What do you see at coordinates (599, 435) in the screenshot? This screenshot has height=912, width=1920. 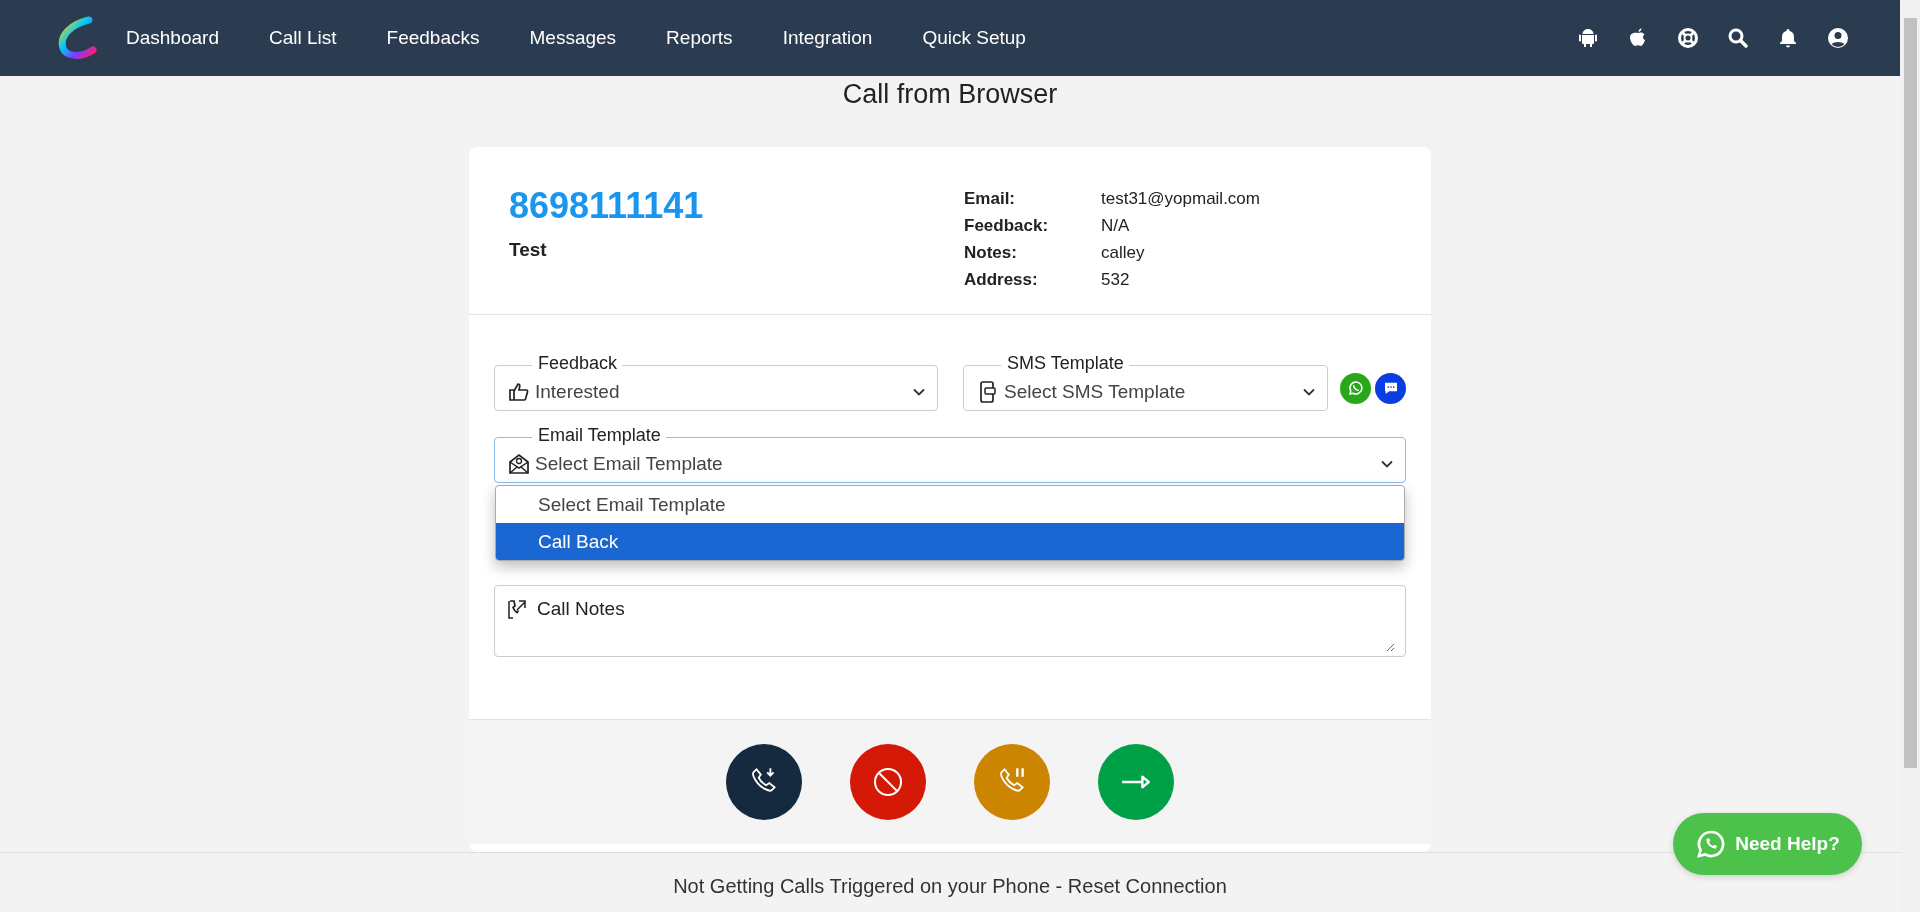 I see `field-label: Email Template` at bounding box center [599, 435].